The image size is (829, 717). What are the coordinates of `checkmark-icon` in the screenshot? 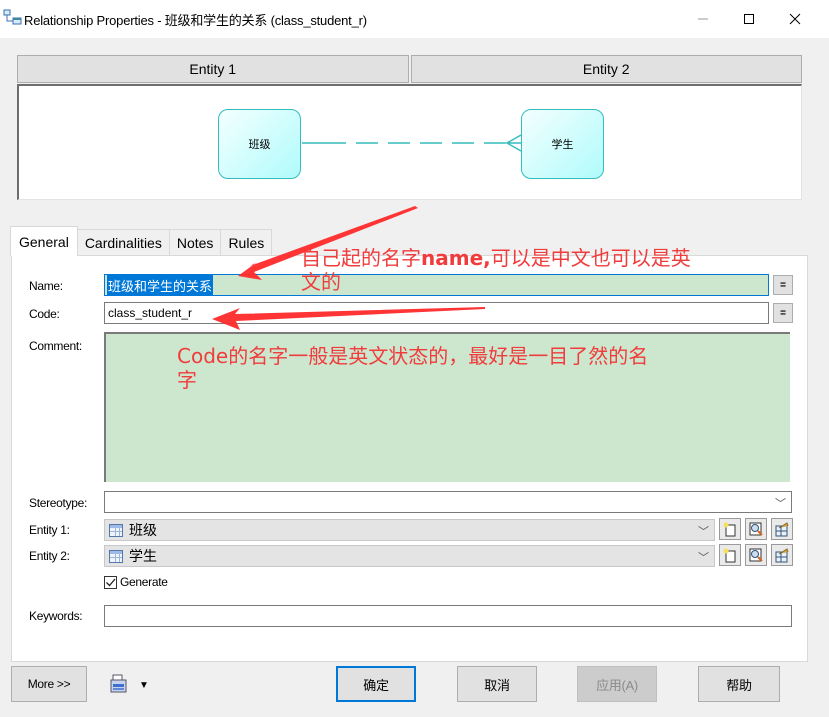 It's located at (111, 582).